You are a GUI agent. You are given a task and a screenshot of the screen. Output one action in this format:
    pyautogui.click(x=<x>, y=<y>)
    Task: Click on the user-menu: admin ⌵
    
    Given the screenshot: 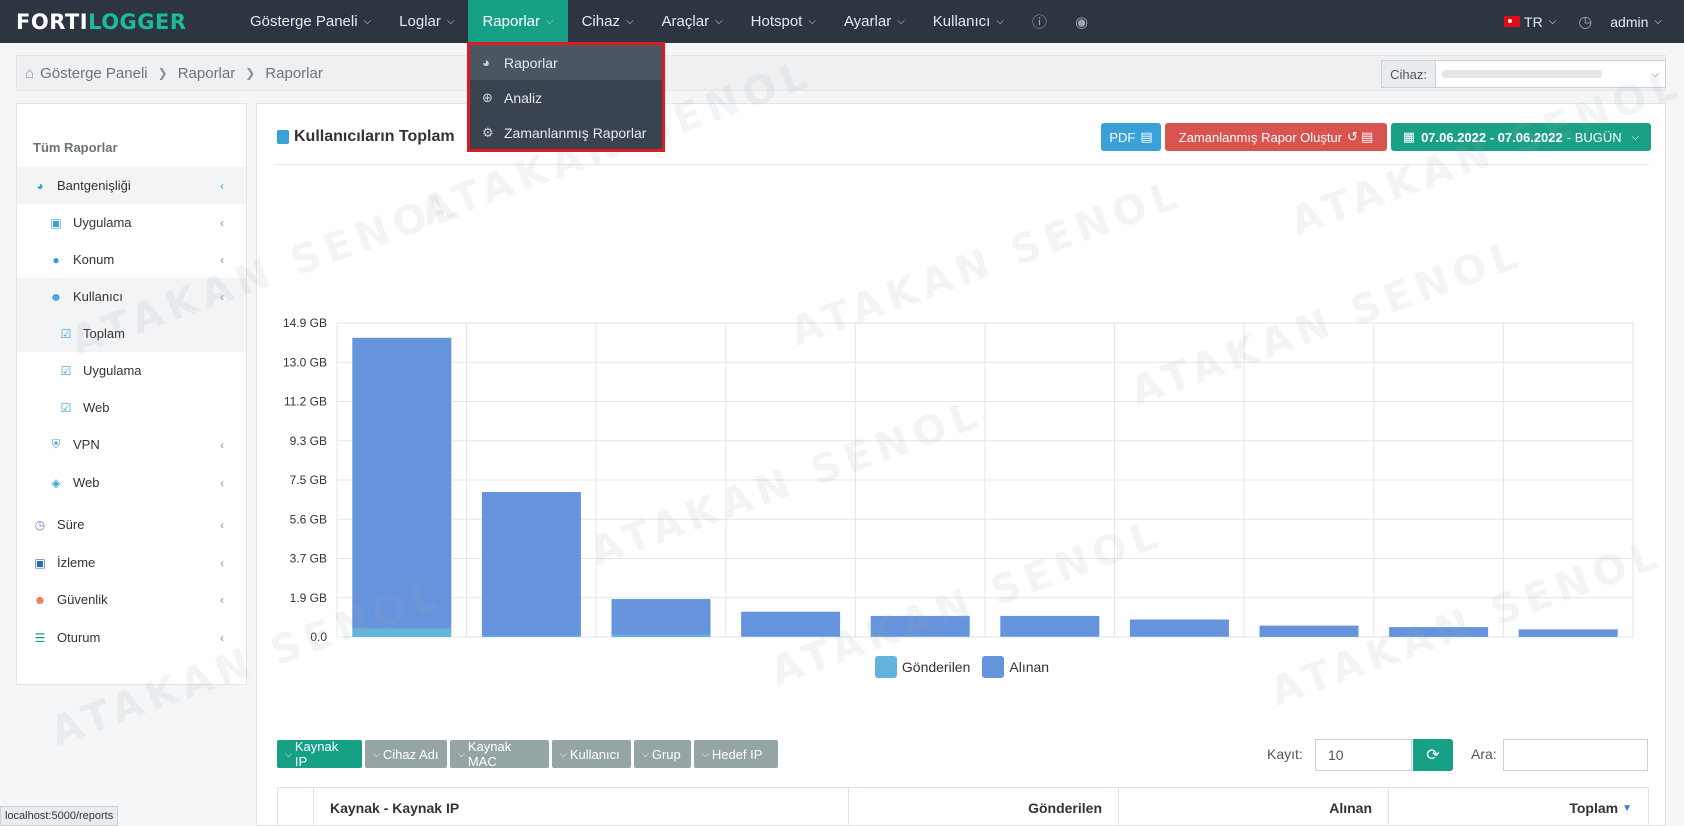 What is the action you would take?
    pyautogui.click(x=1636, y=22)
    